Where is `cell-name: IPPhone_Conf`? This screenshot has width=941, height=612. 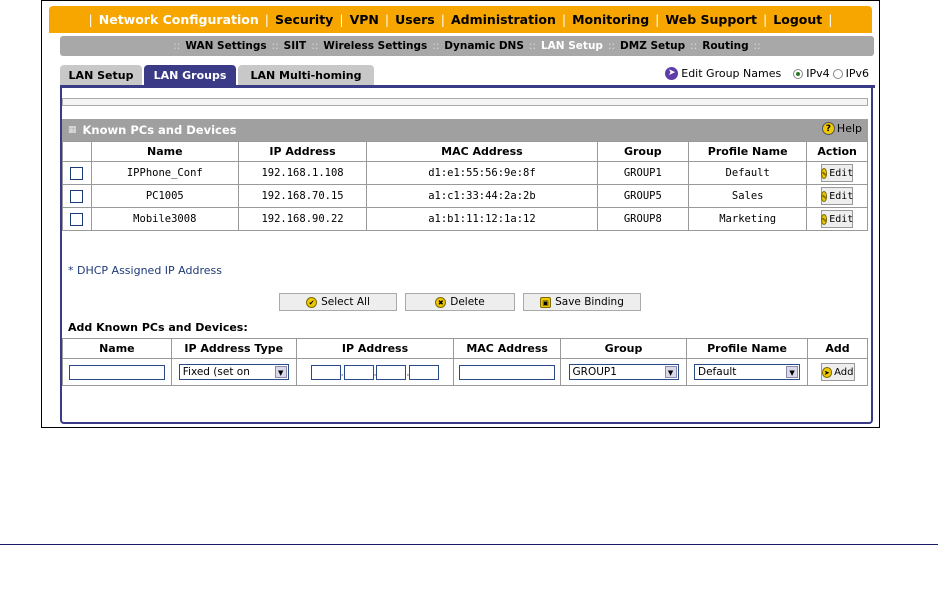
cell-name: IPPhone_Conf is located at coordinates (164, 173).